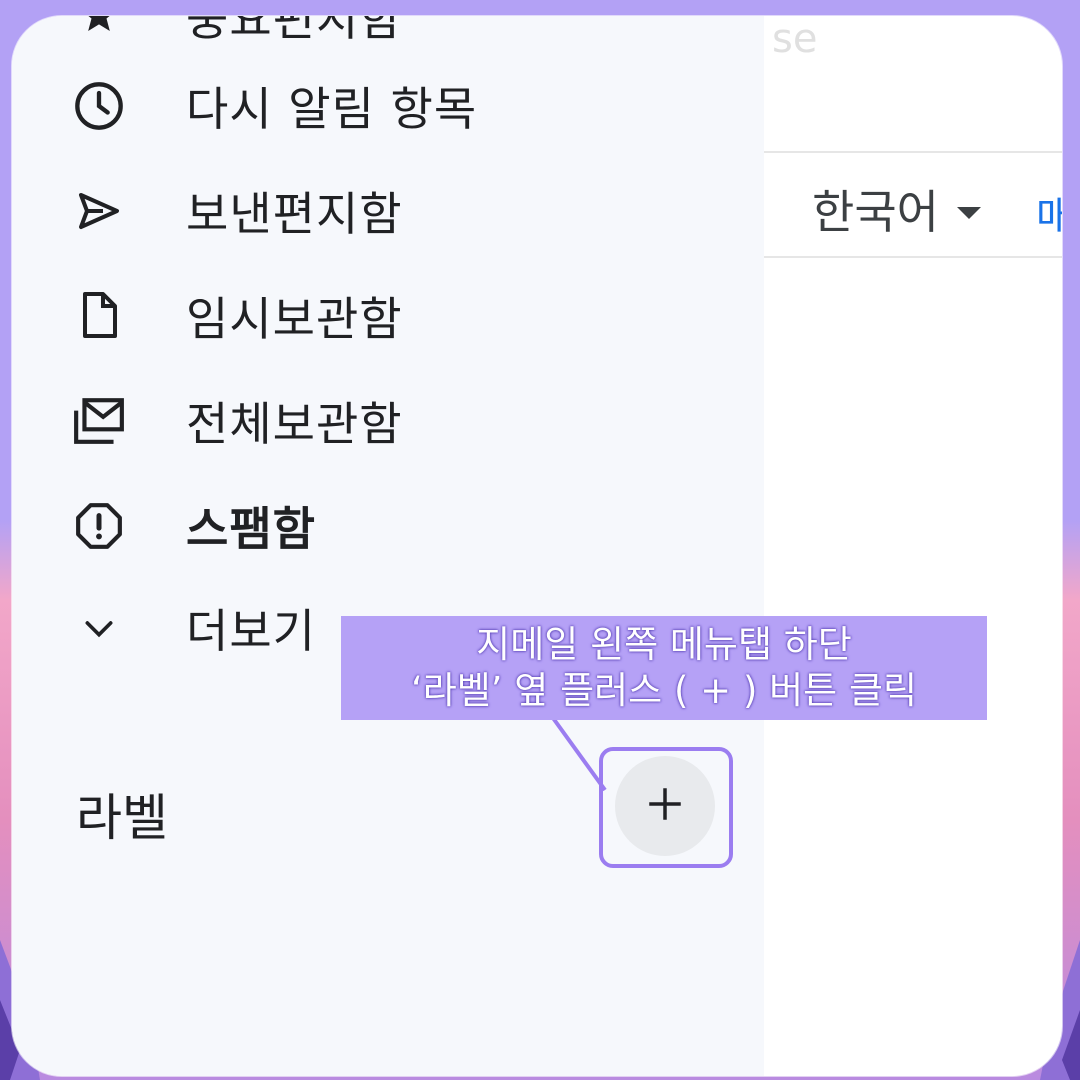 The image size is (1080, 1080). What do you see at coordinates (968, 213) in the screenshot?
I see `caret-down-icon` at bounding box center [968, 213].